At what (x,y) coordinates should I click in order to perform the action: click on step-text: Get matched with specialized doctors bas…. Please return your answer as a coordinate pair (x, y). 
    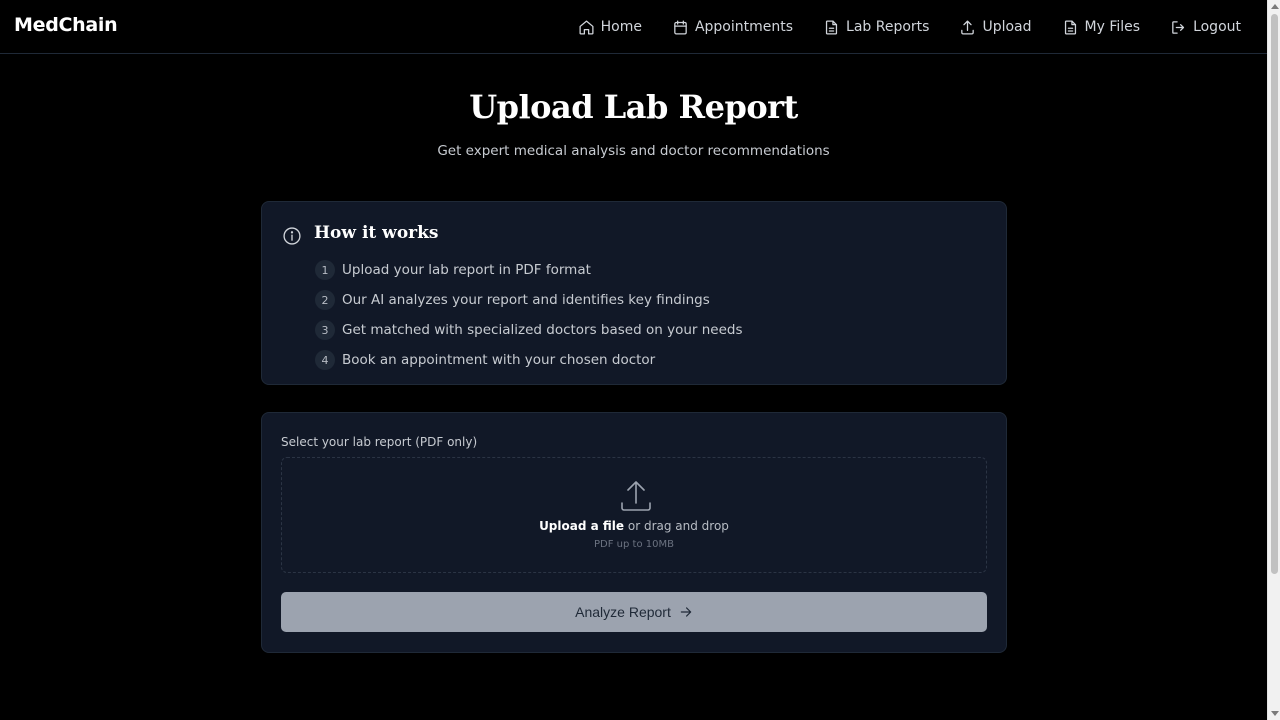
    Looking at the image, I should click on (542, 330).